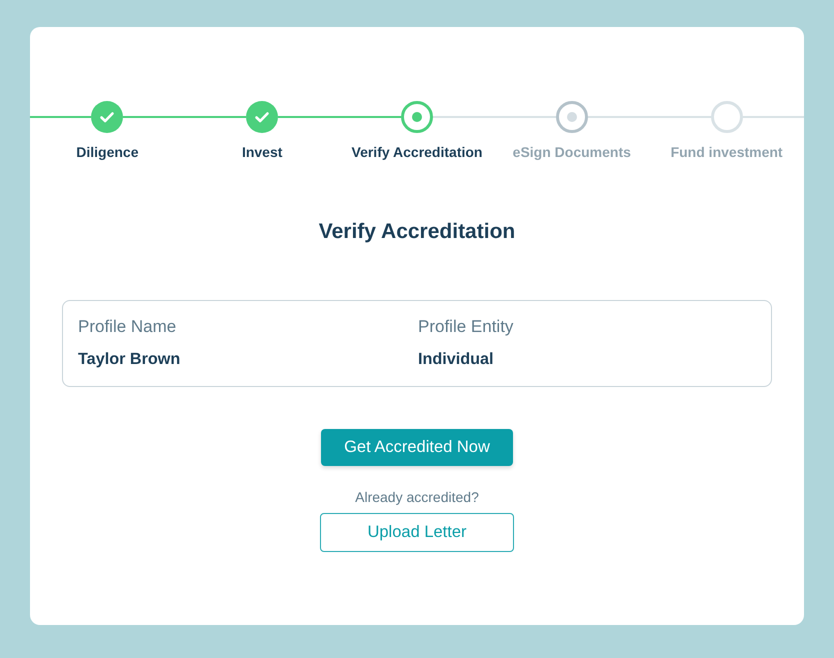 The height and width of the screenshot is (658, 834). What do you see at coordinates (417, 152) in the screenshot?
I see `step-label: Verify Accreditation` at bounding box center [417, 152].